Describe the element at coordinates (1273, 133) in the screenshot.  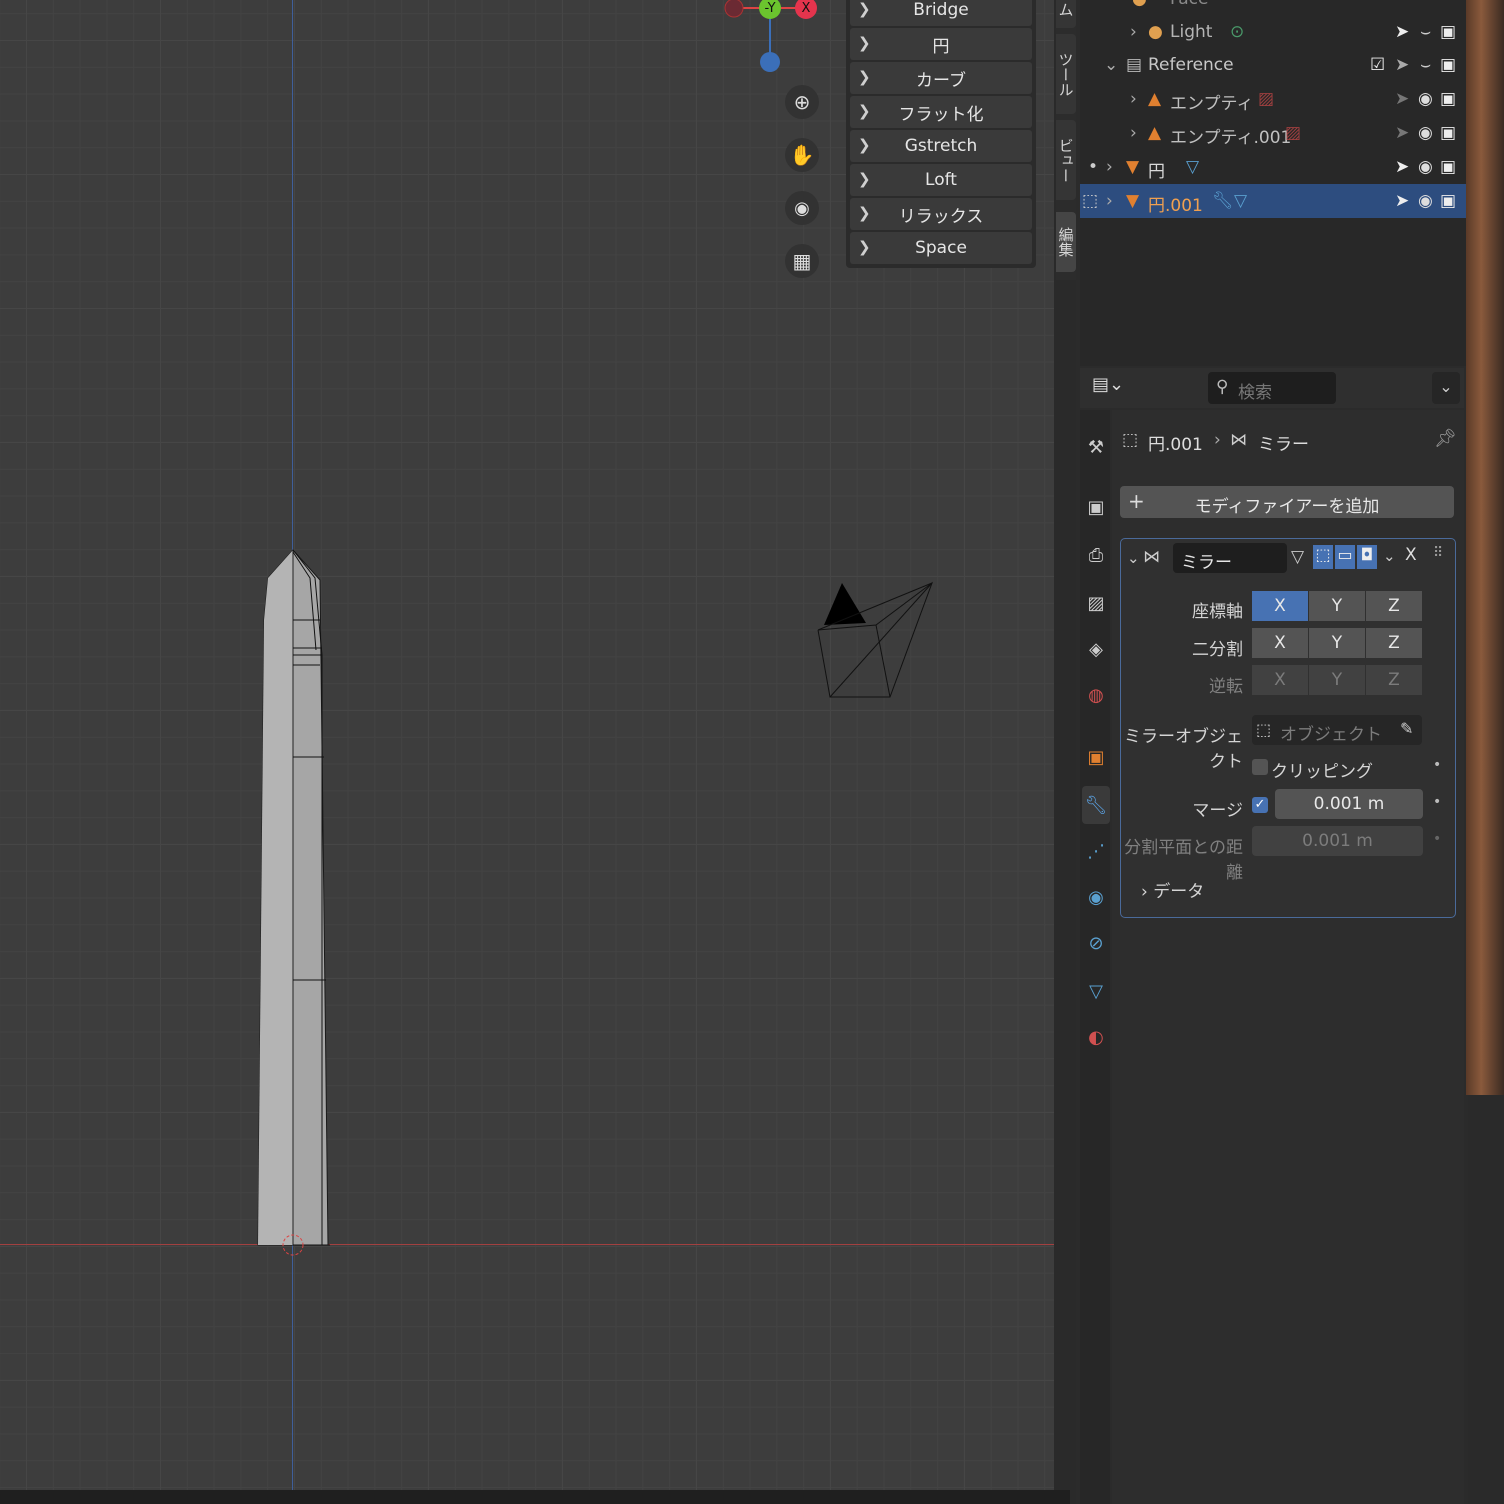
I see `outliner-row-empty-001: › ▲ エンプティ.001 ▨ ➤ ◉ ▣` at that location.